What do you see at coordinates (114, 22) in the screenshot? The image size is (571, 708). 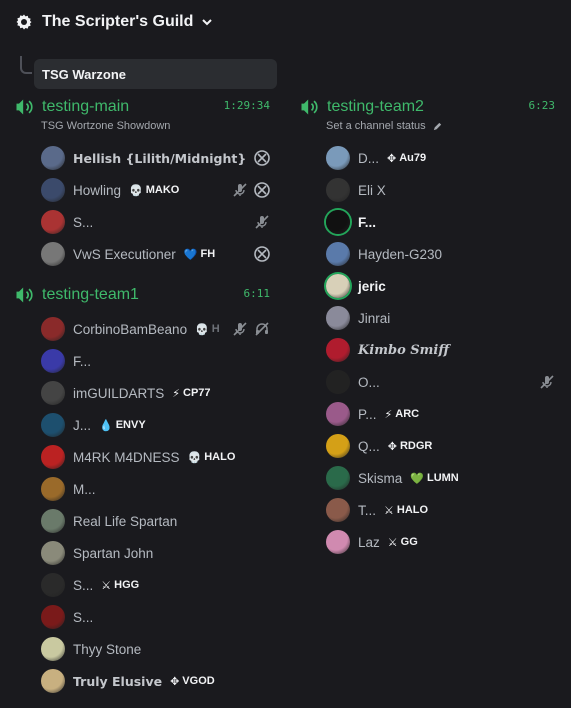 I see `server-header: The Scripter's Guild` at bounding box center [114, 22].